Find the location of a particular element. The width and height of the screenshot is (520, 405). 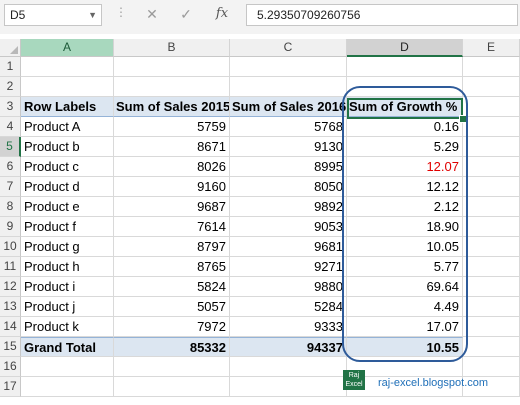

row-header: 1 is located at coordinates (10, 67).